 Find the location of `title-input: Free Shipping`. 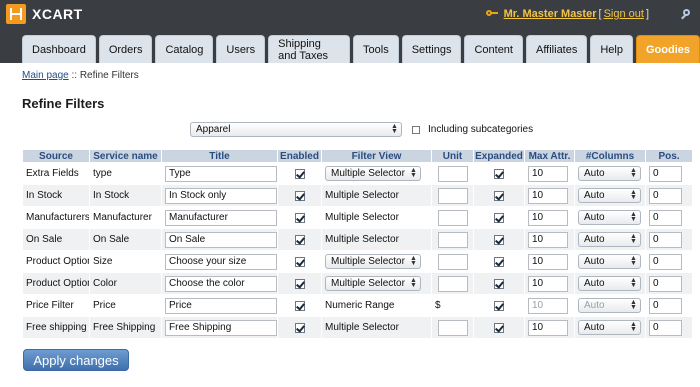

title-input: Free Shipping is located at coordinates (221, 327).